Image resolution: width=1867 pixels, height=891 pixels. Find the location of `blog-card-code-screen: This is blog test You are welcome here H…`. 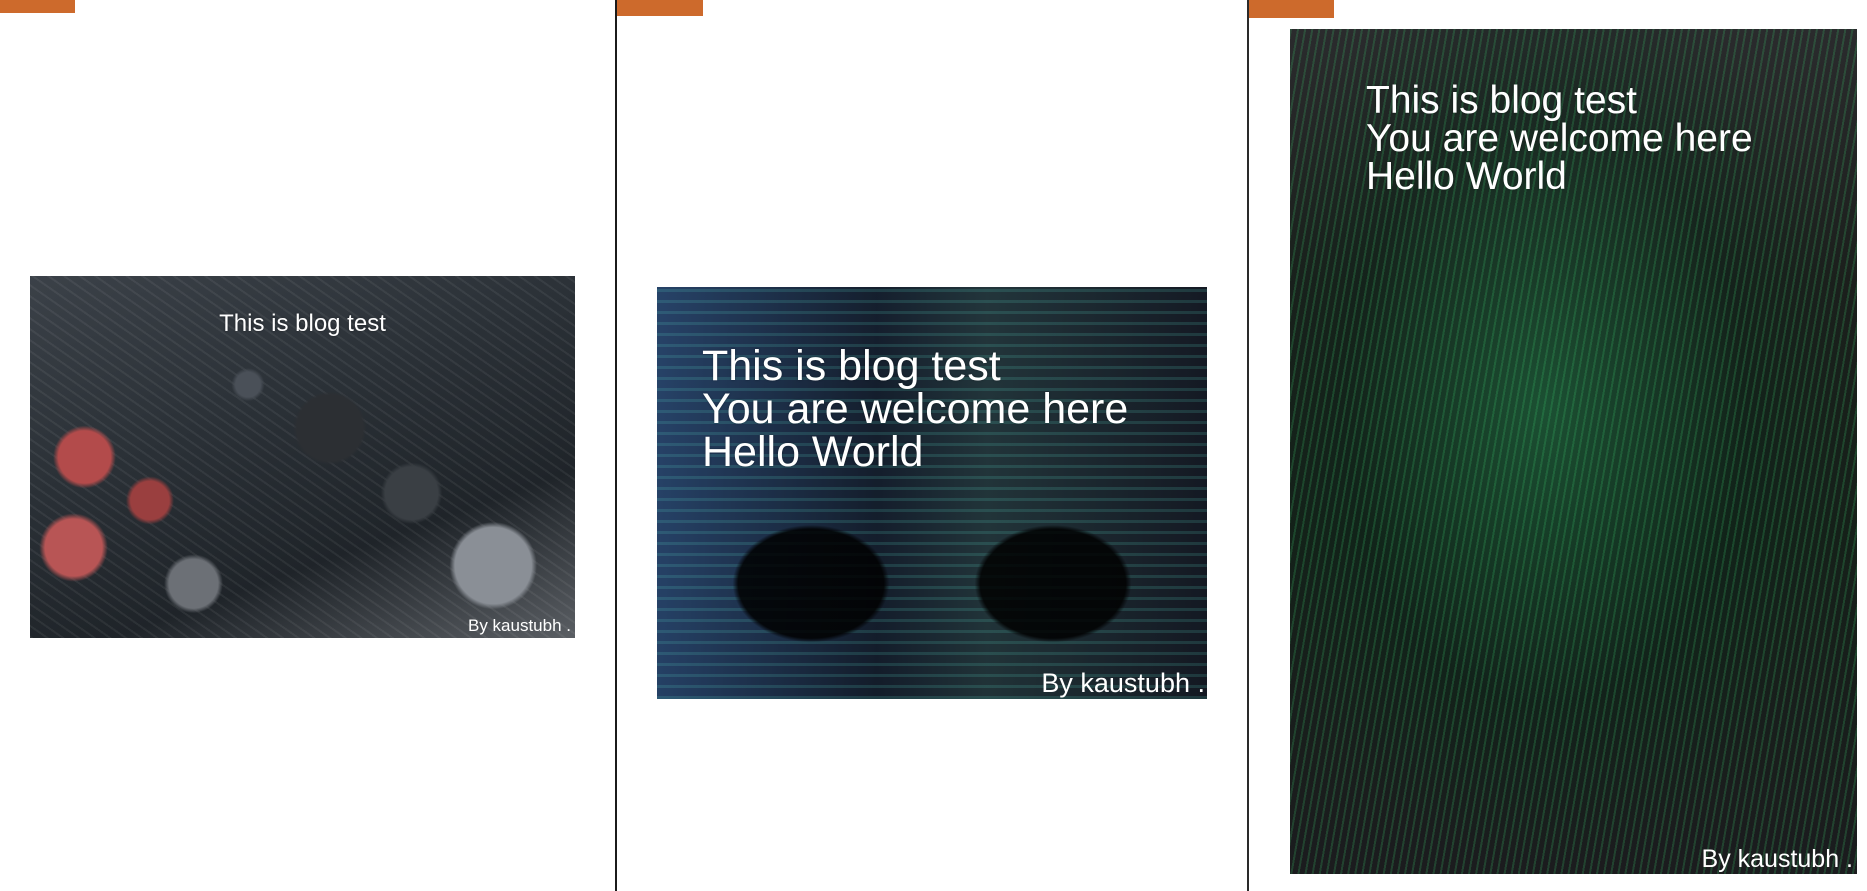

blog-card-code-screen: This is blog test You are welcome here H… is located at coordinates (932, 493).